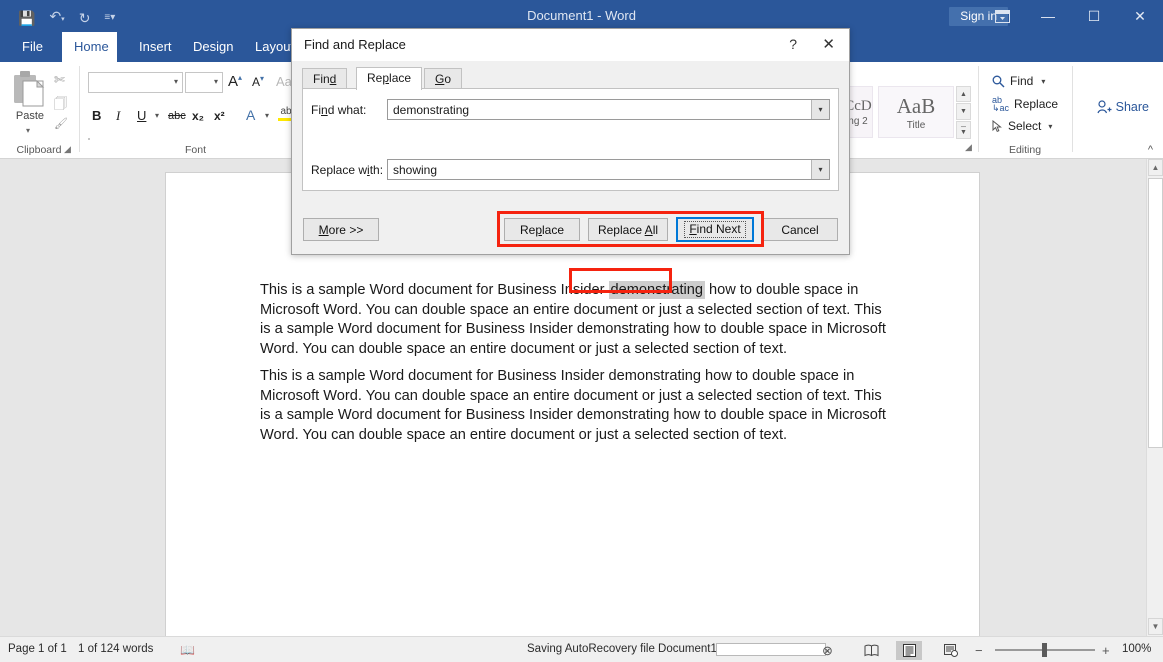  I want to click on window-controls: — ☐ ✕, so click(1071, 16).